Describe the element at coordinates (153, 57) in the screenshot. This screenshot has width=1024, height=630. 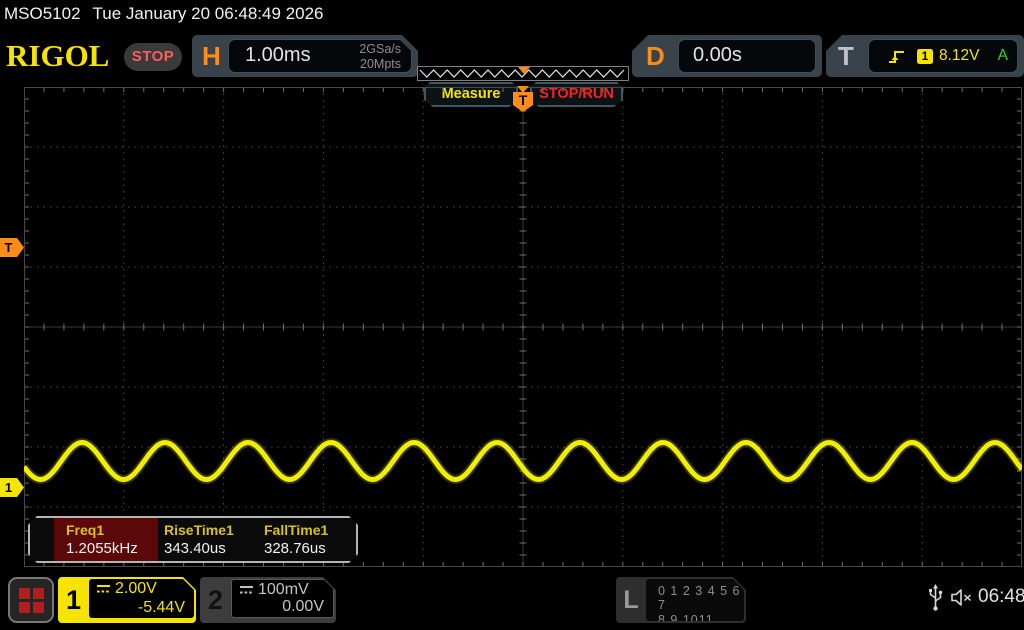
I see `run-state-badge: STOP` at that location.